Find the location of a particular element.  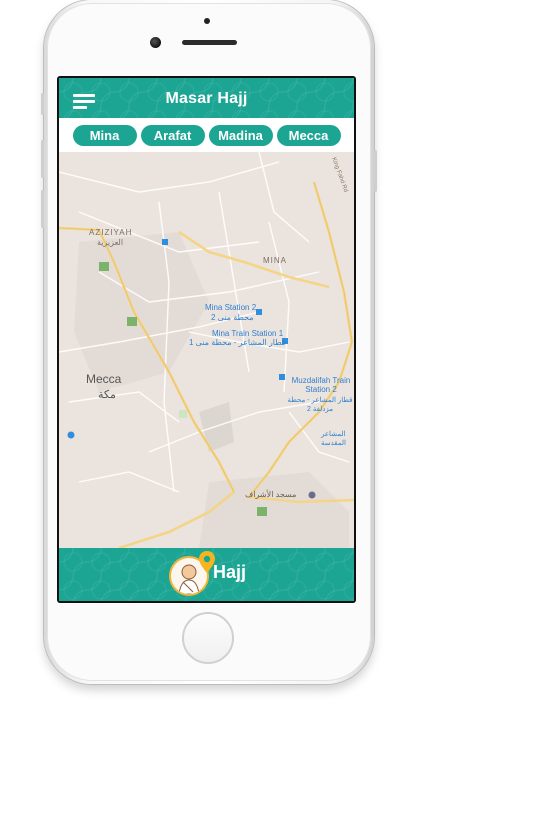

app-title: Masar Hajj is located at coordinates (206, 98).